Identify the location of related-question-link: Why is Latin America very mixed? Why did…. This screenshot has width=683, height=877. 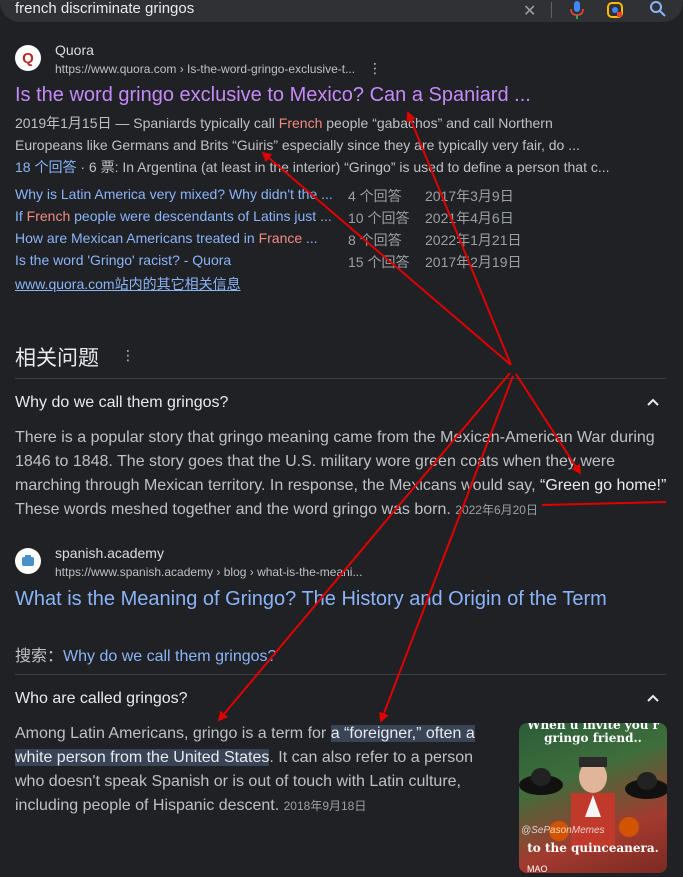
(174, 194).